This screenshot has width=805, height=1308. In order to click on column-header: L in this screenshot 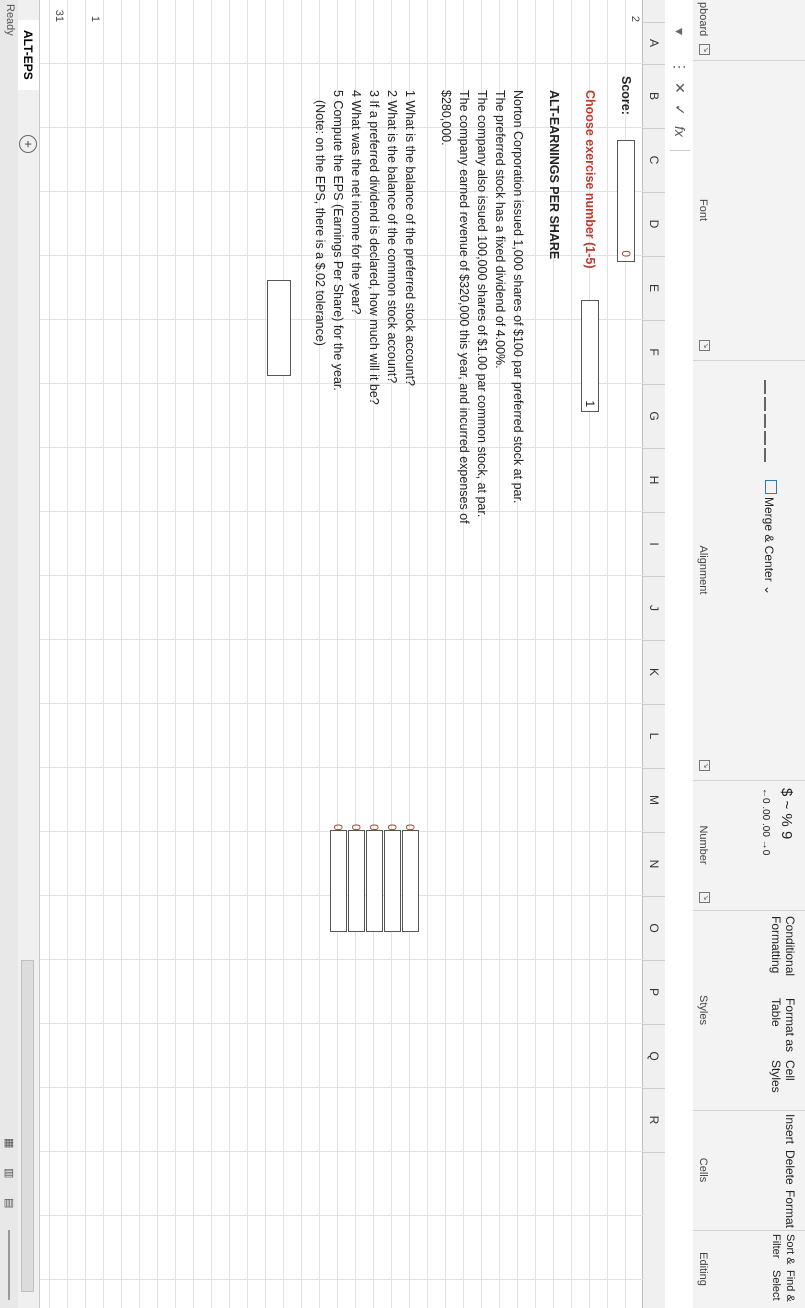, I will do `click(654, 736)`.